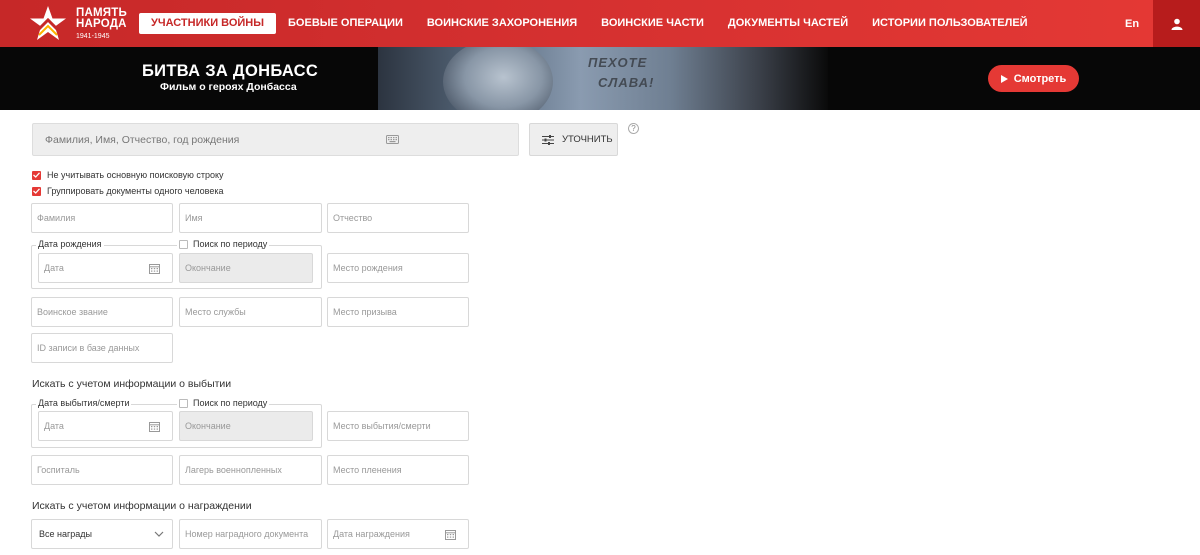  Describe the element at coordinates (65, 534) in the screenshot. I see `awards-select-value: Все награды` at that location.